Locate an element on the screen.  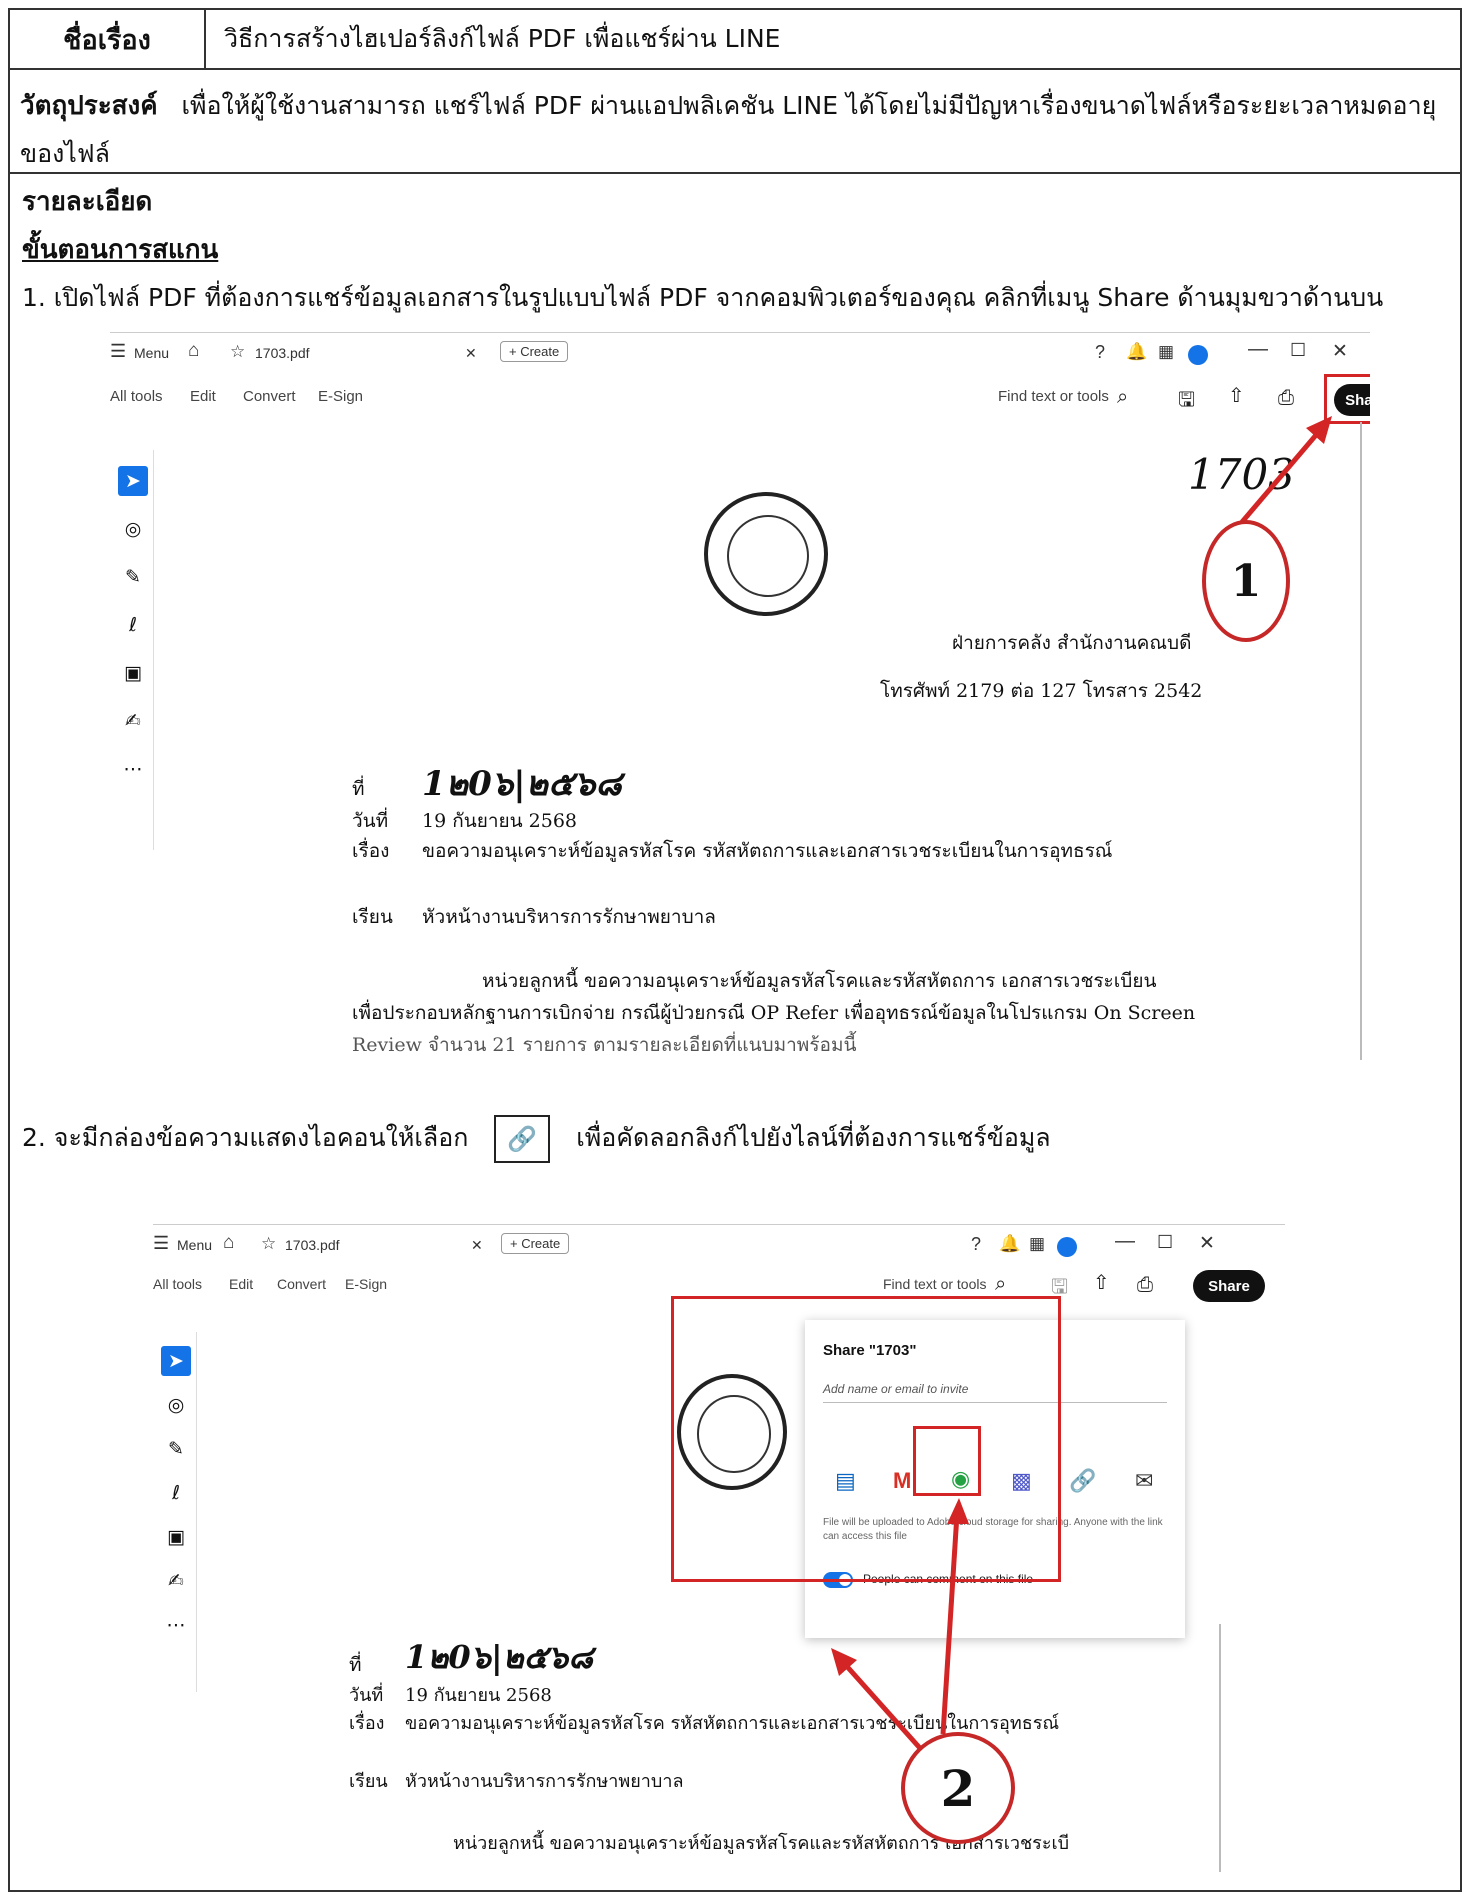
callout-2: 2 is located at coordinates (958, 1788).